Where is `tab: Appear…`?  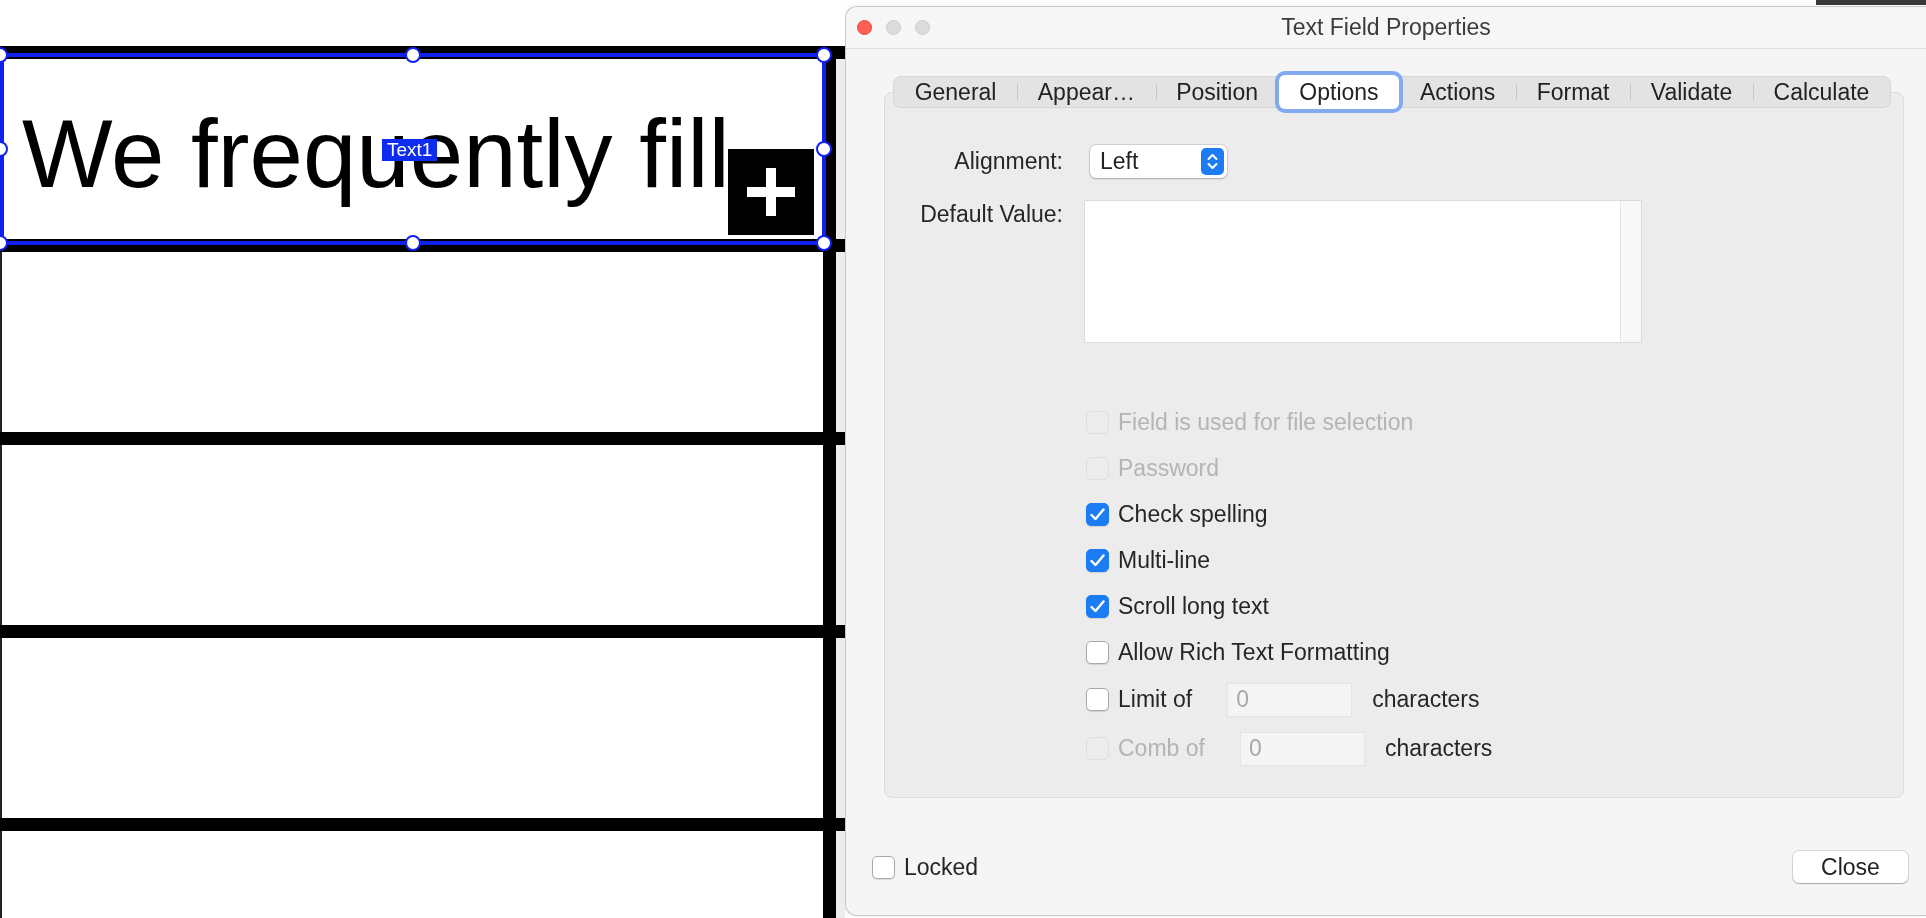 tab: Appear… is located at coordinates (1086, 92).